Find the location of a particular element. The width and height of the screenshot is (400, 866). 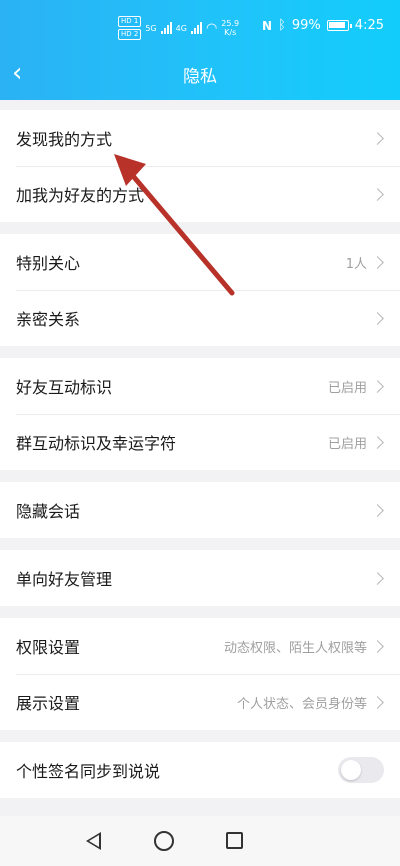

page-title: 隐私 is located at coordinates (200, 77).